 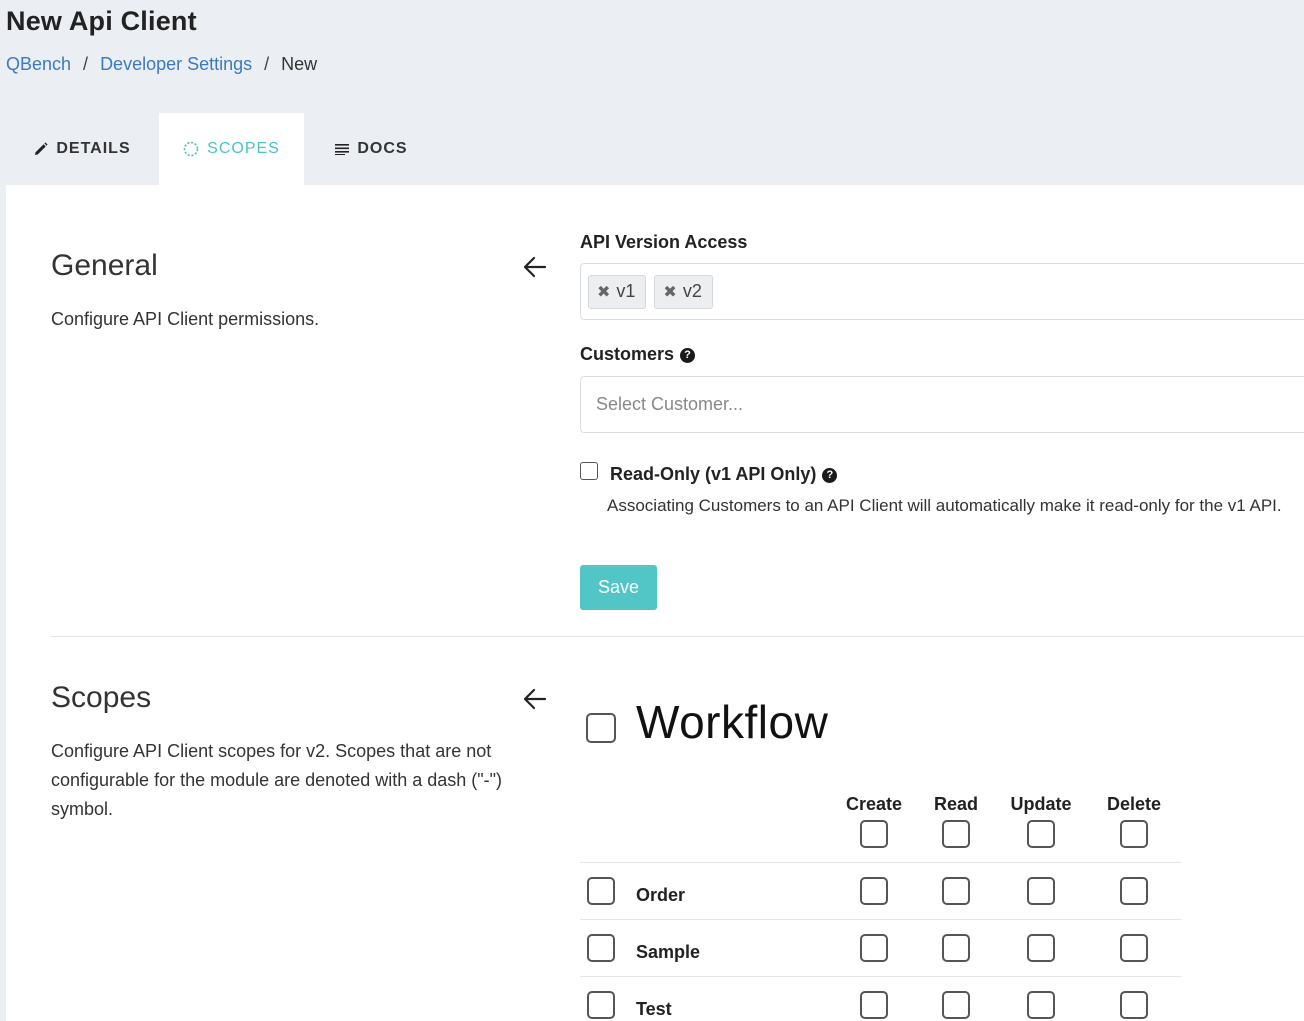 What do you see at coordinates (664, 242) in the screenshot?
I see `api-version-access-label: API Version Access` at bounding box center [664, 242].